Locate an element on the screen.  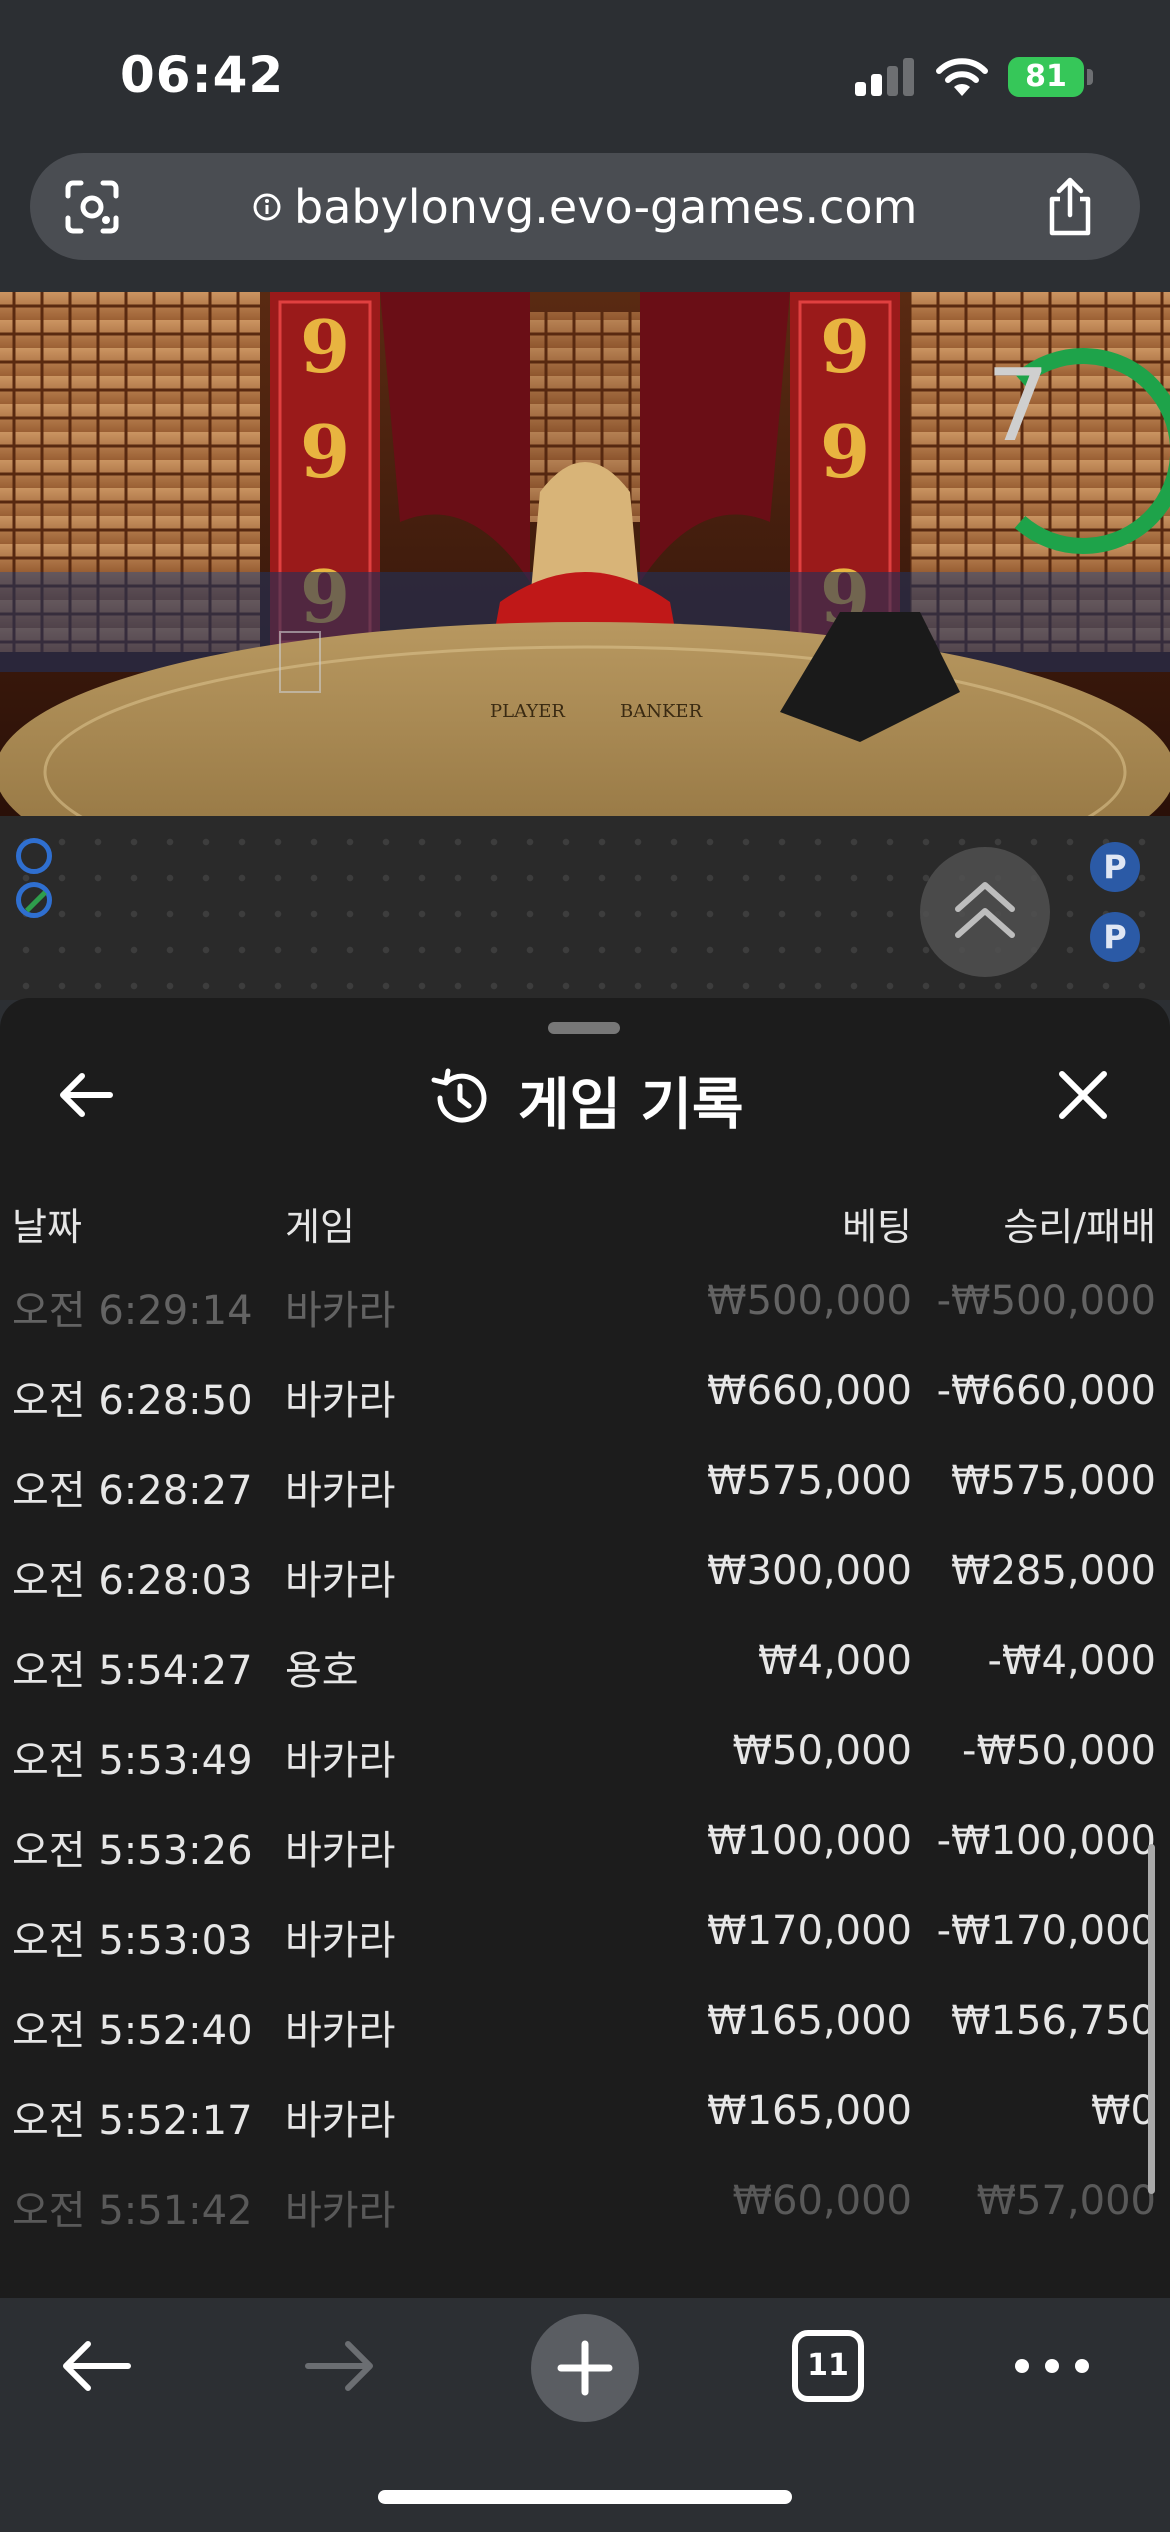
row-date: 오전 5:52:40 is located at coordinates (132, 2031).